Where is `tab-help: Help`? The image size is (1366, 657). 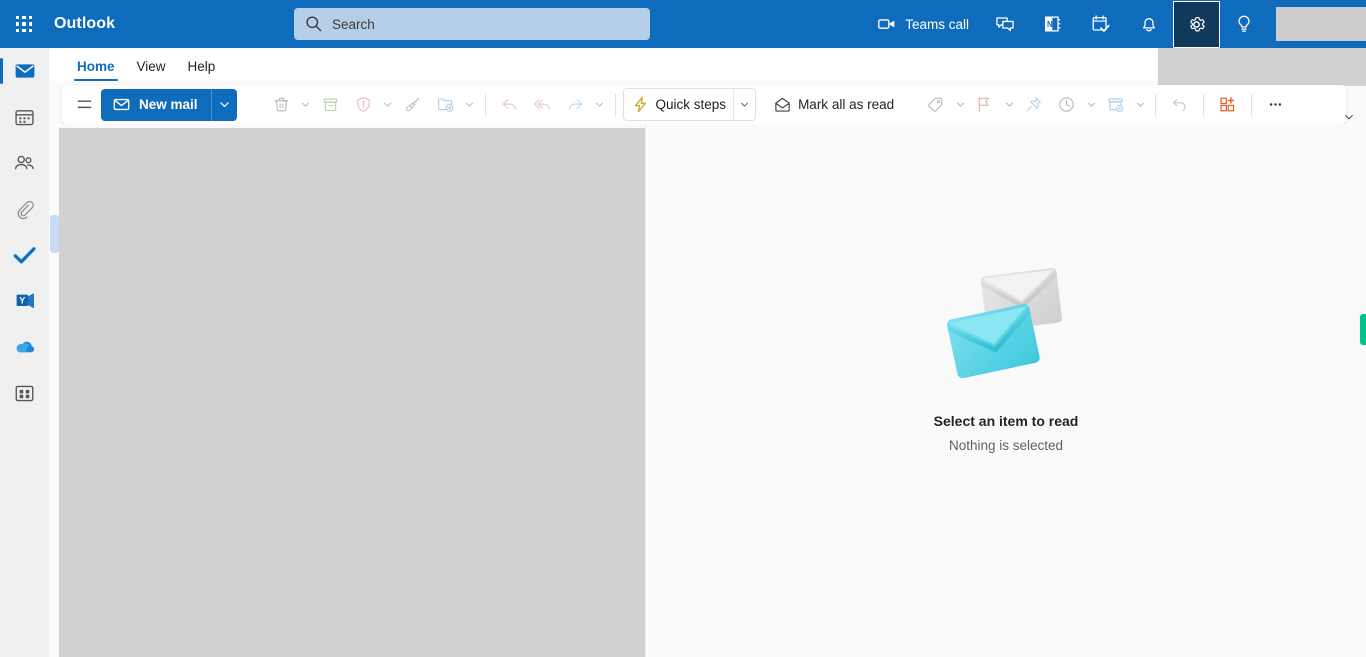 tab-help: Help is located at coordinates (202, 70).